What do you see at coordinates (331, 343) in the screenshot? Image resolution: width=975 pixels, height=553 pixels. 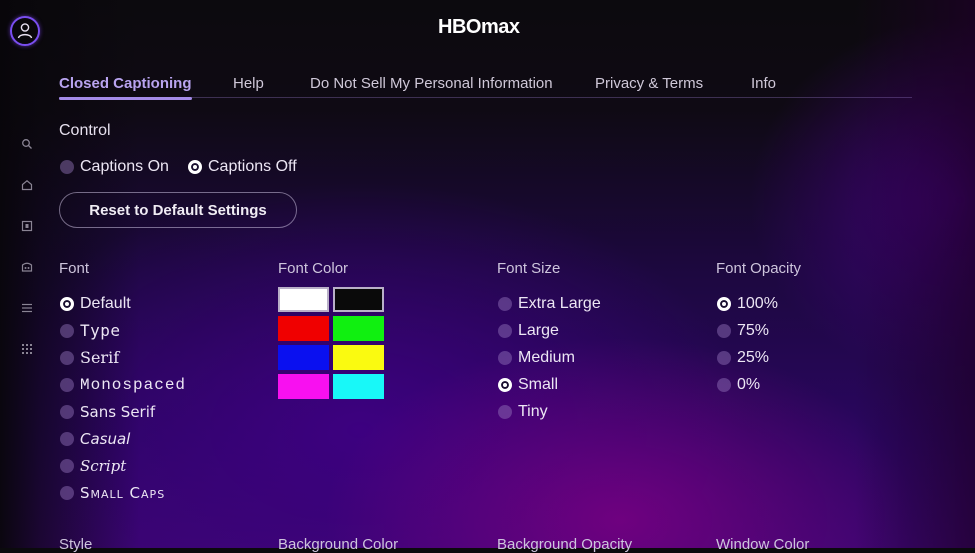 I see `font-color-swatches` at bounding box center [331, 343].